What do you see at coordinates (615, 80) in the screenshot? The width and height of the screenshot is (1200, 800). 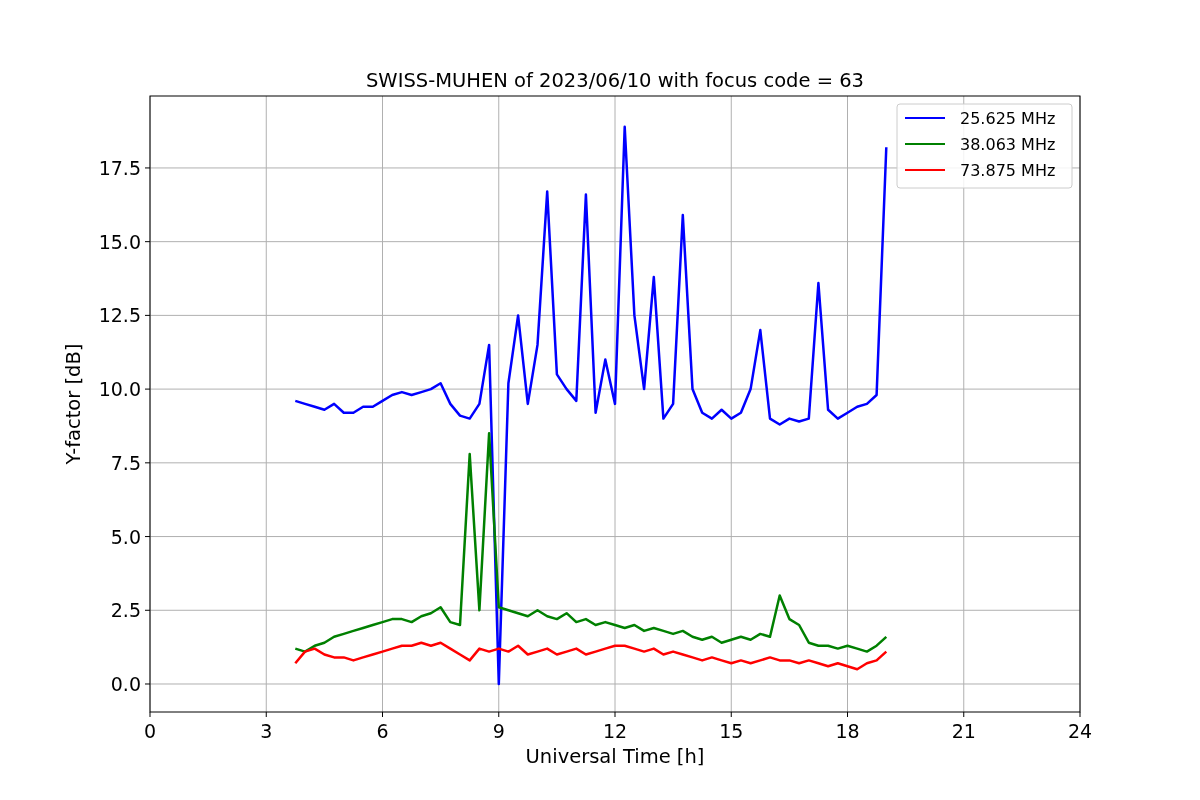 I see `chart-title: SWISS-MUHEN of 2023/06/10 with focus code = 63` at bounding box center [615, 80].